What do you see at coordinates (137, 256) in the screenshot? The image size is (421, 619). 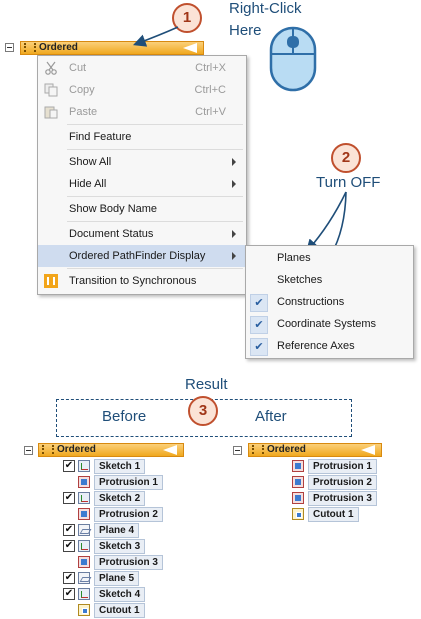 I see `menu-item-label: Ordered PathFinder Display` at bounding box center [137, 256].